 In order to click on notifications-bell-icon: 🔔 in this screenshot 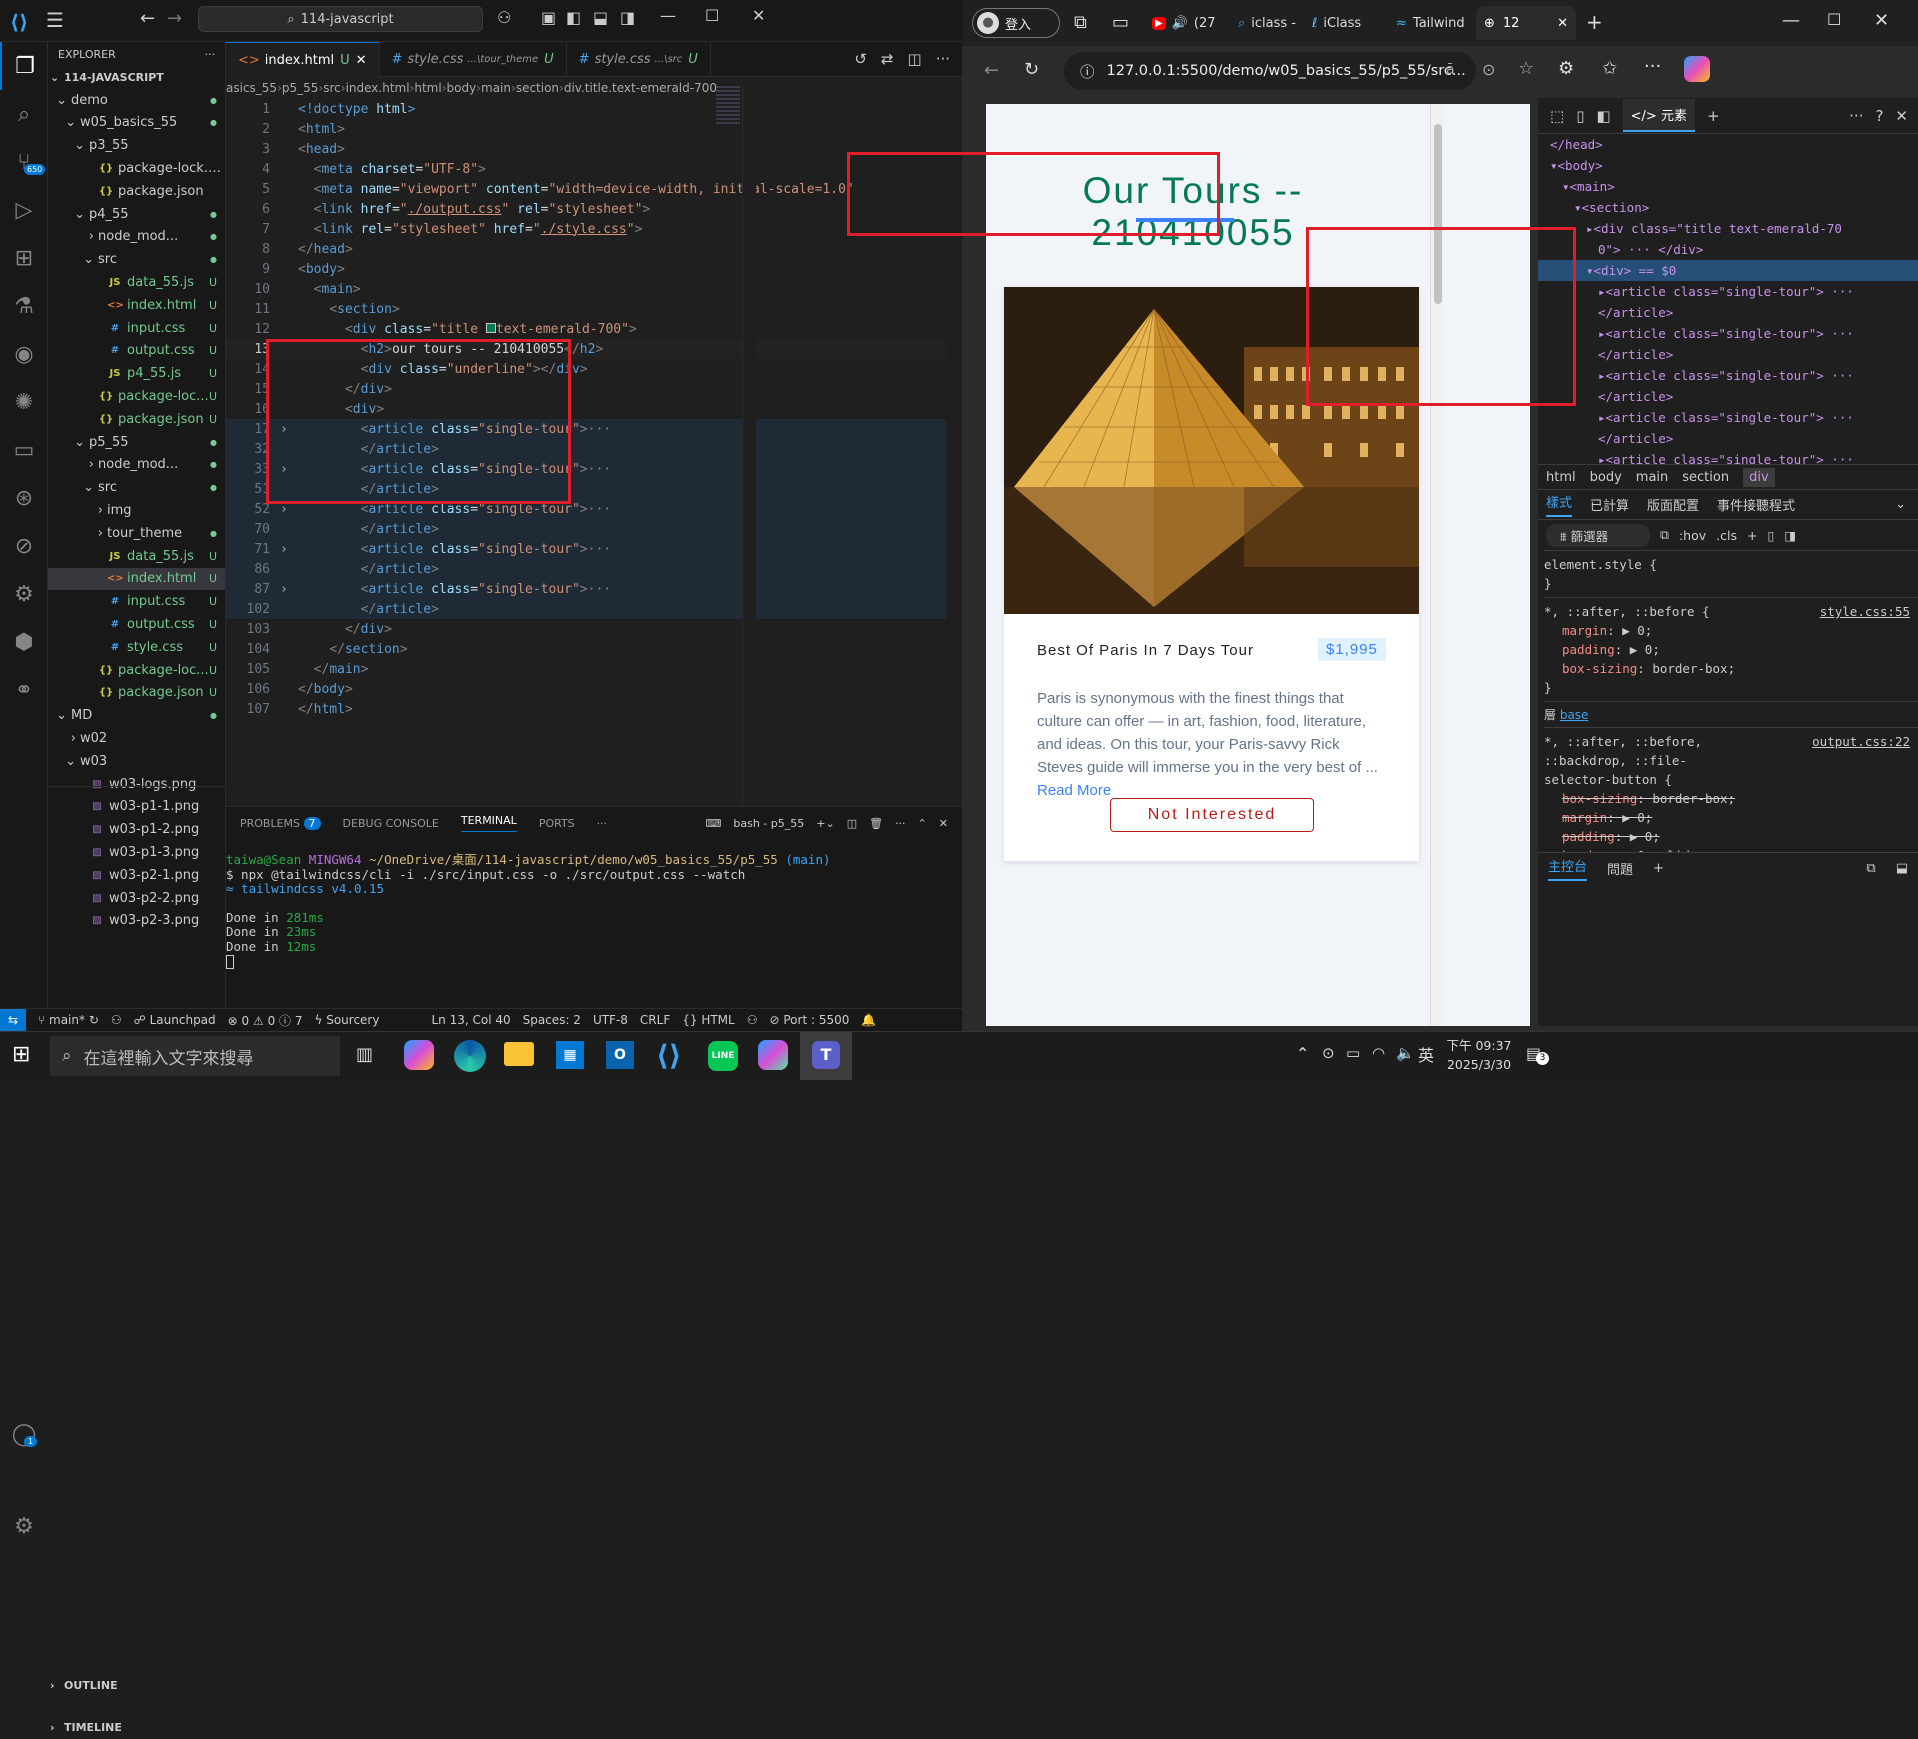, I will do `click(868, 1020)`.